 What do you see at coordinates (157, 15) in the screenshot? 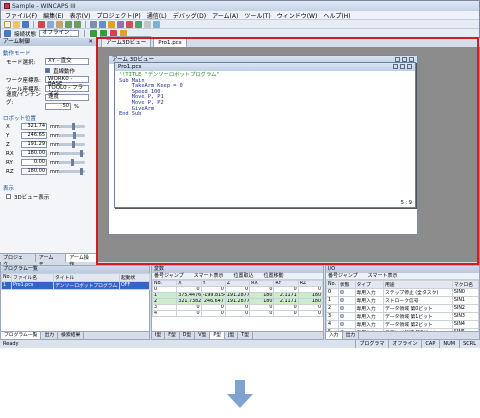
I see `menu-comm: 通信(L)` at bounding box center [157, 15].